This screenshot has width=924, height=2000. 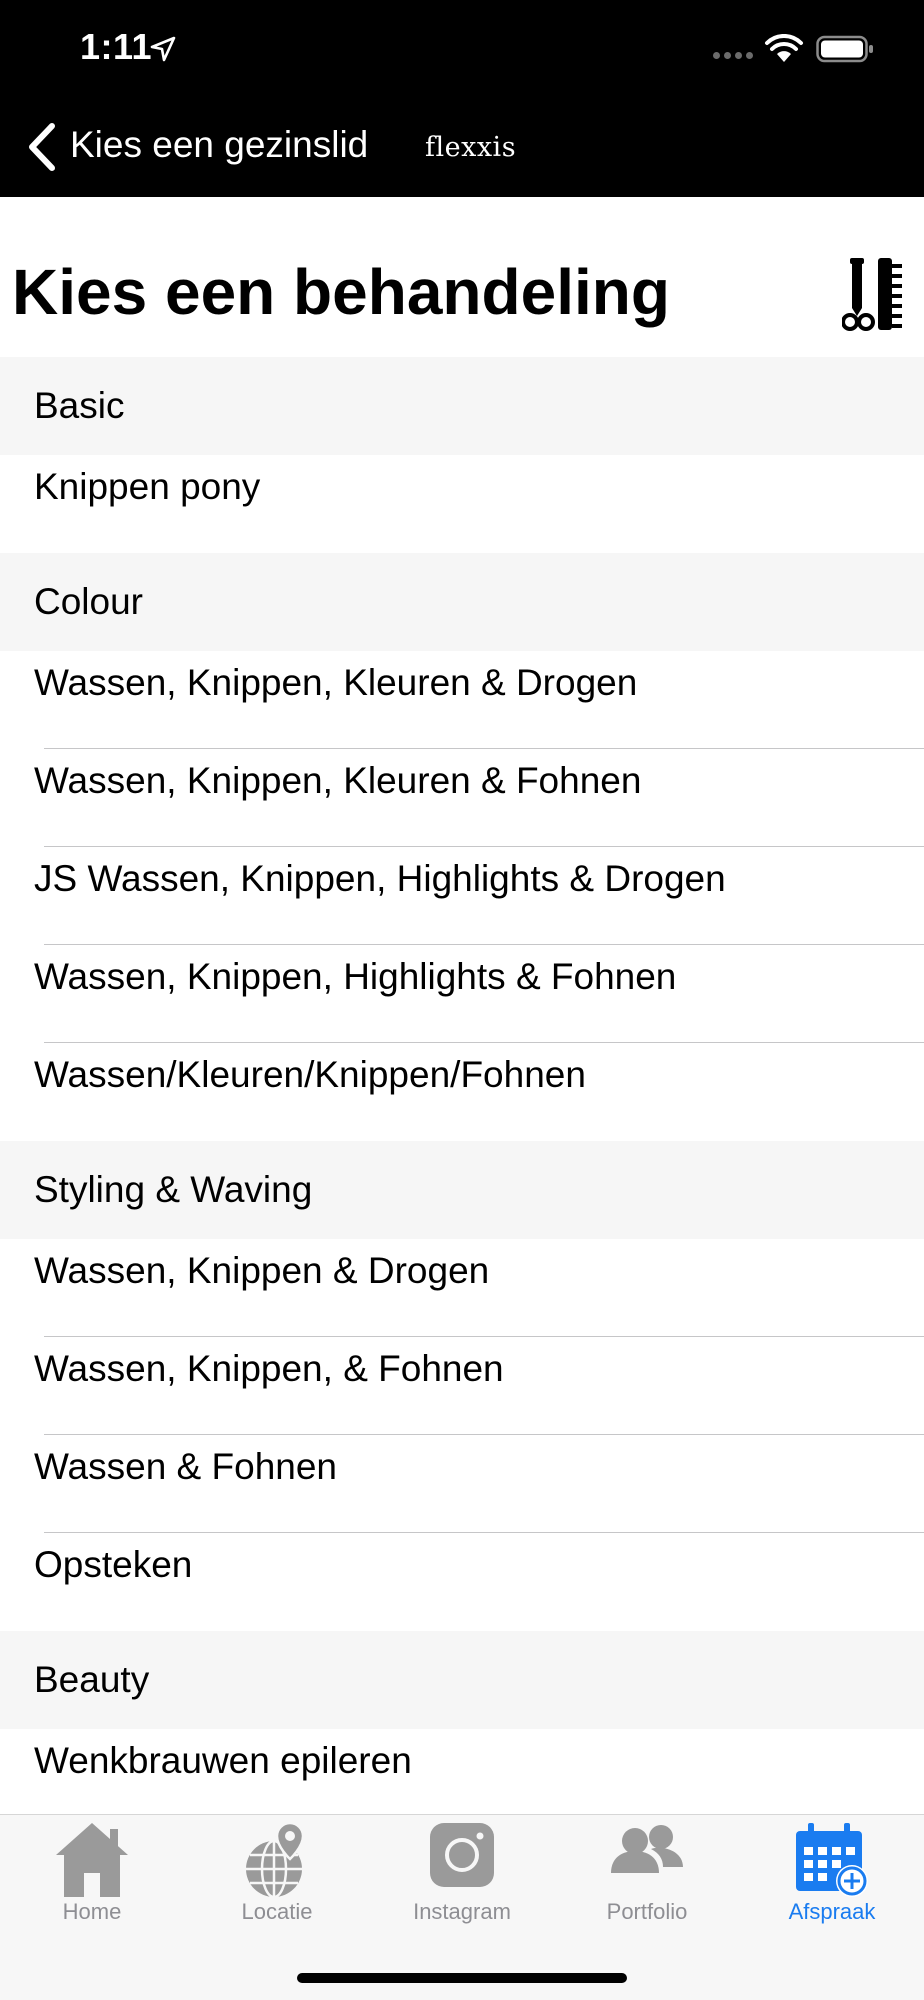 What do you see at coordinates (872, 294) in the screenshot?
I see `hairdresser-tools-icon` at bounding box center [872, 294].